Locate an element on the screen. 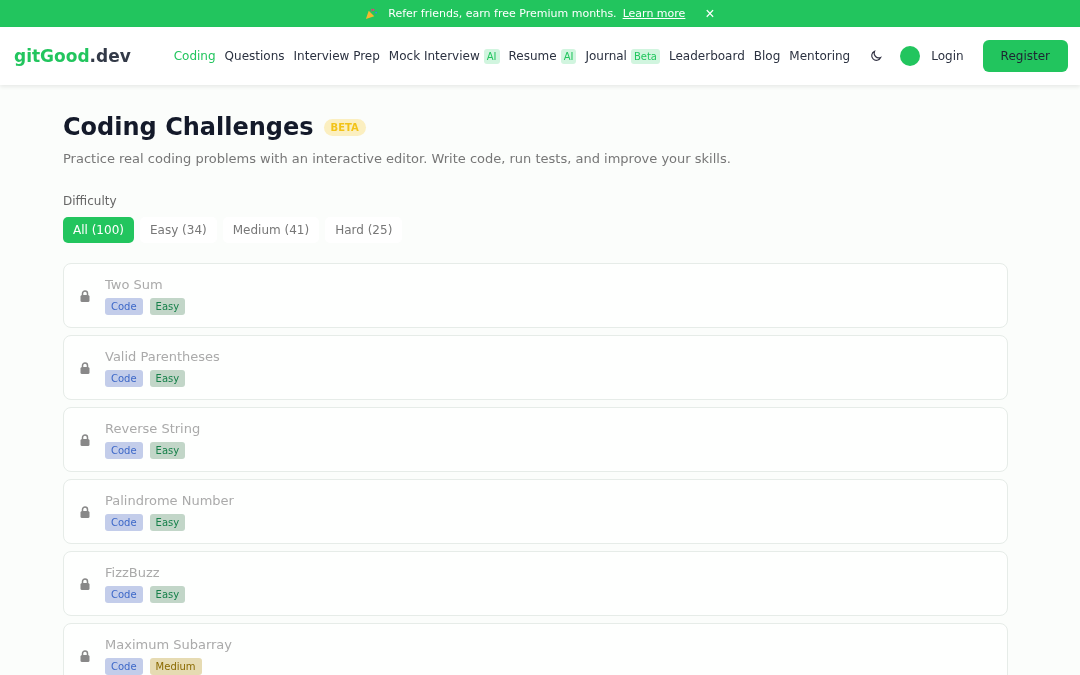  filter-tab: Hard (25) is located at coordinates (364, 230).